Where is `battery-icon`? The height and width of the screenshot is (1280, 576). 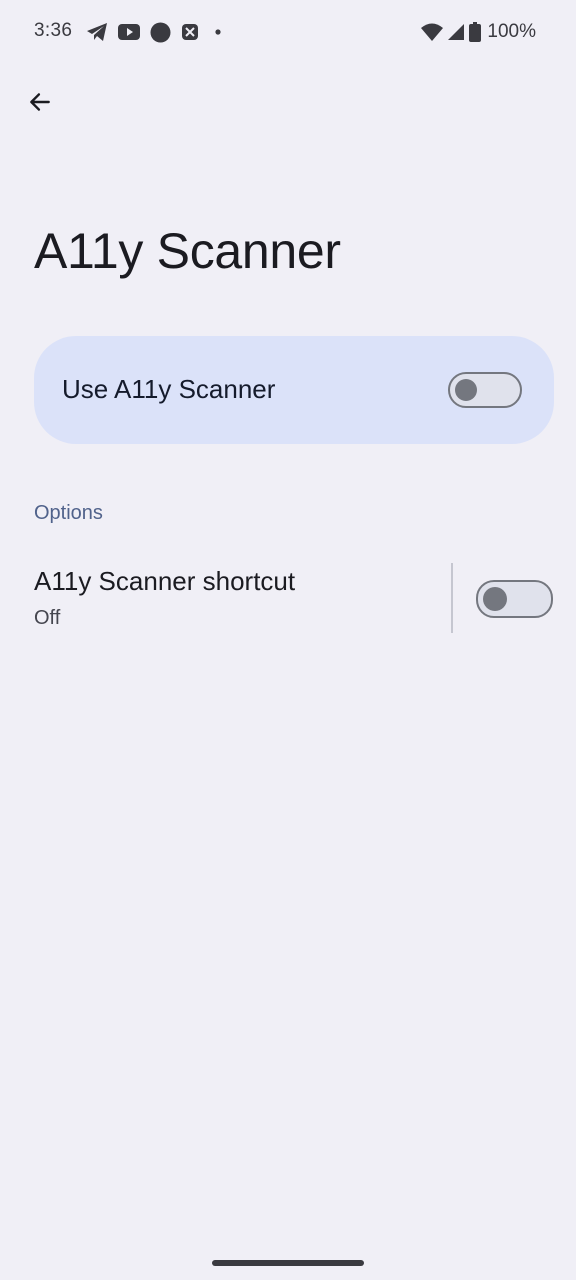
battery-icon is located at coordinates (475, 32).